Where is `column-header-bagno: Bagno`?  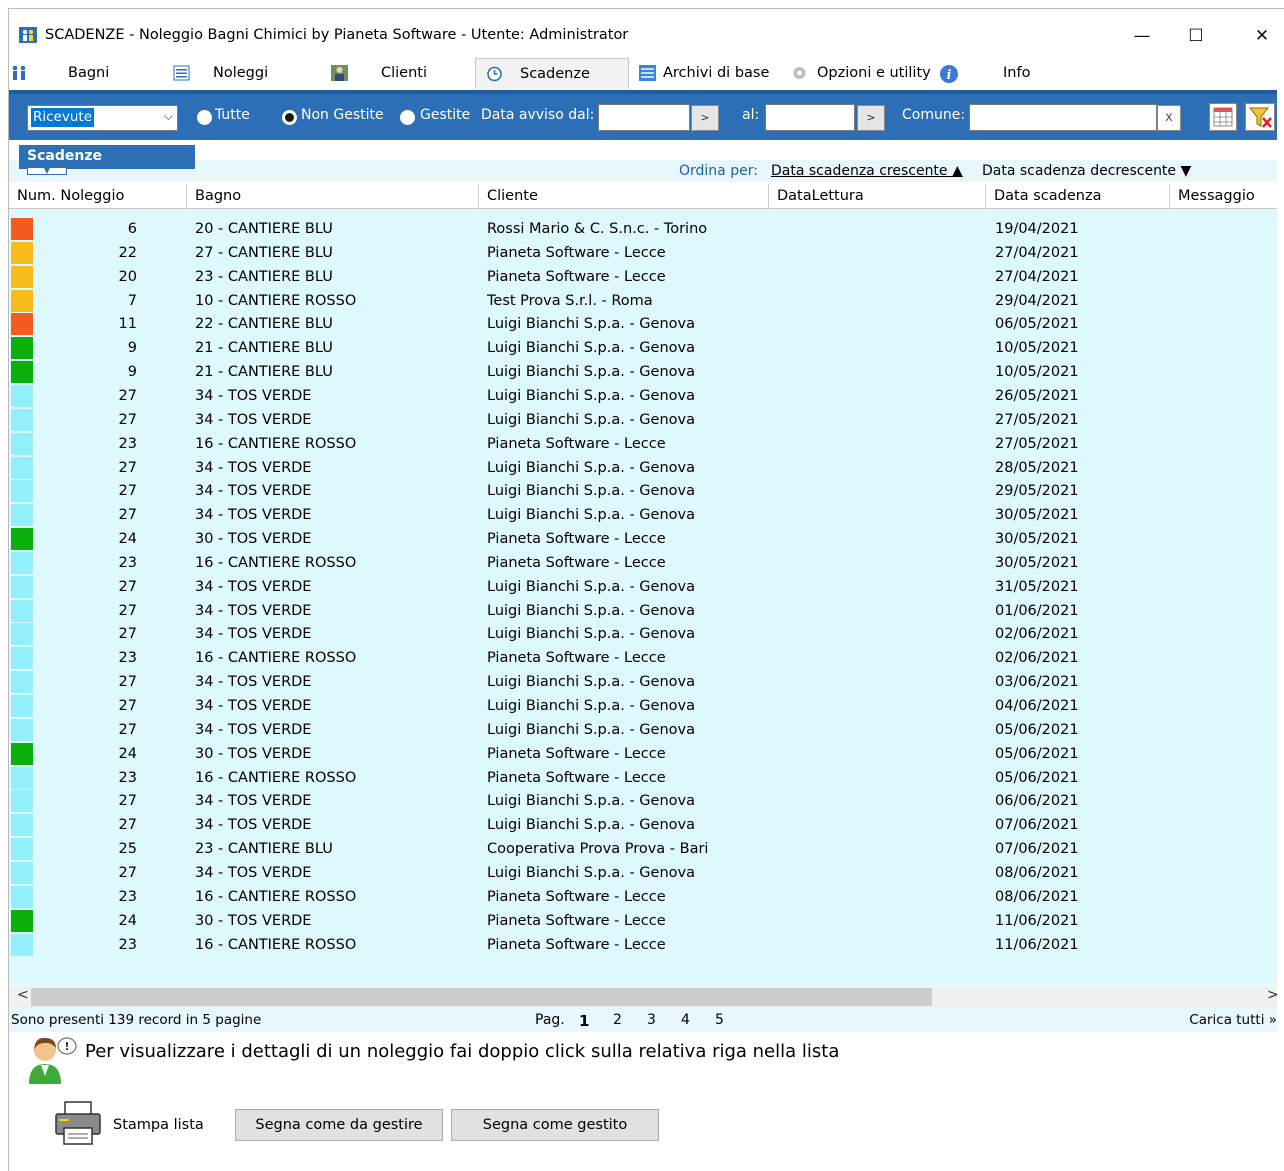 column-header-bagno: Bagno is located at coordinates (333, 196).